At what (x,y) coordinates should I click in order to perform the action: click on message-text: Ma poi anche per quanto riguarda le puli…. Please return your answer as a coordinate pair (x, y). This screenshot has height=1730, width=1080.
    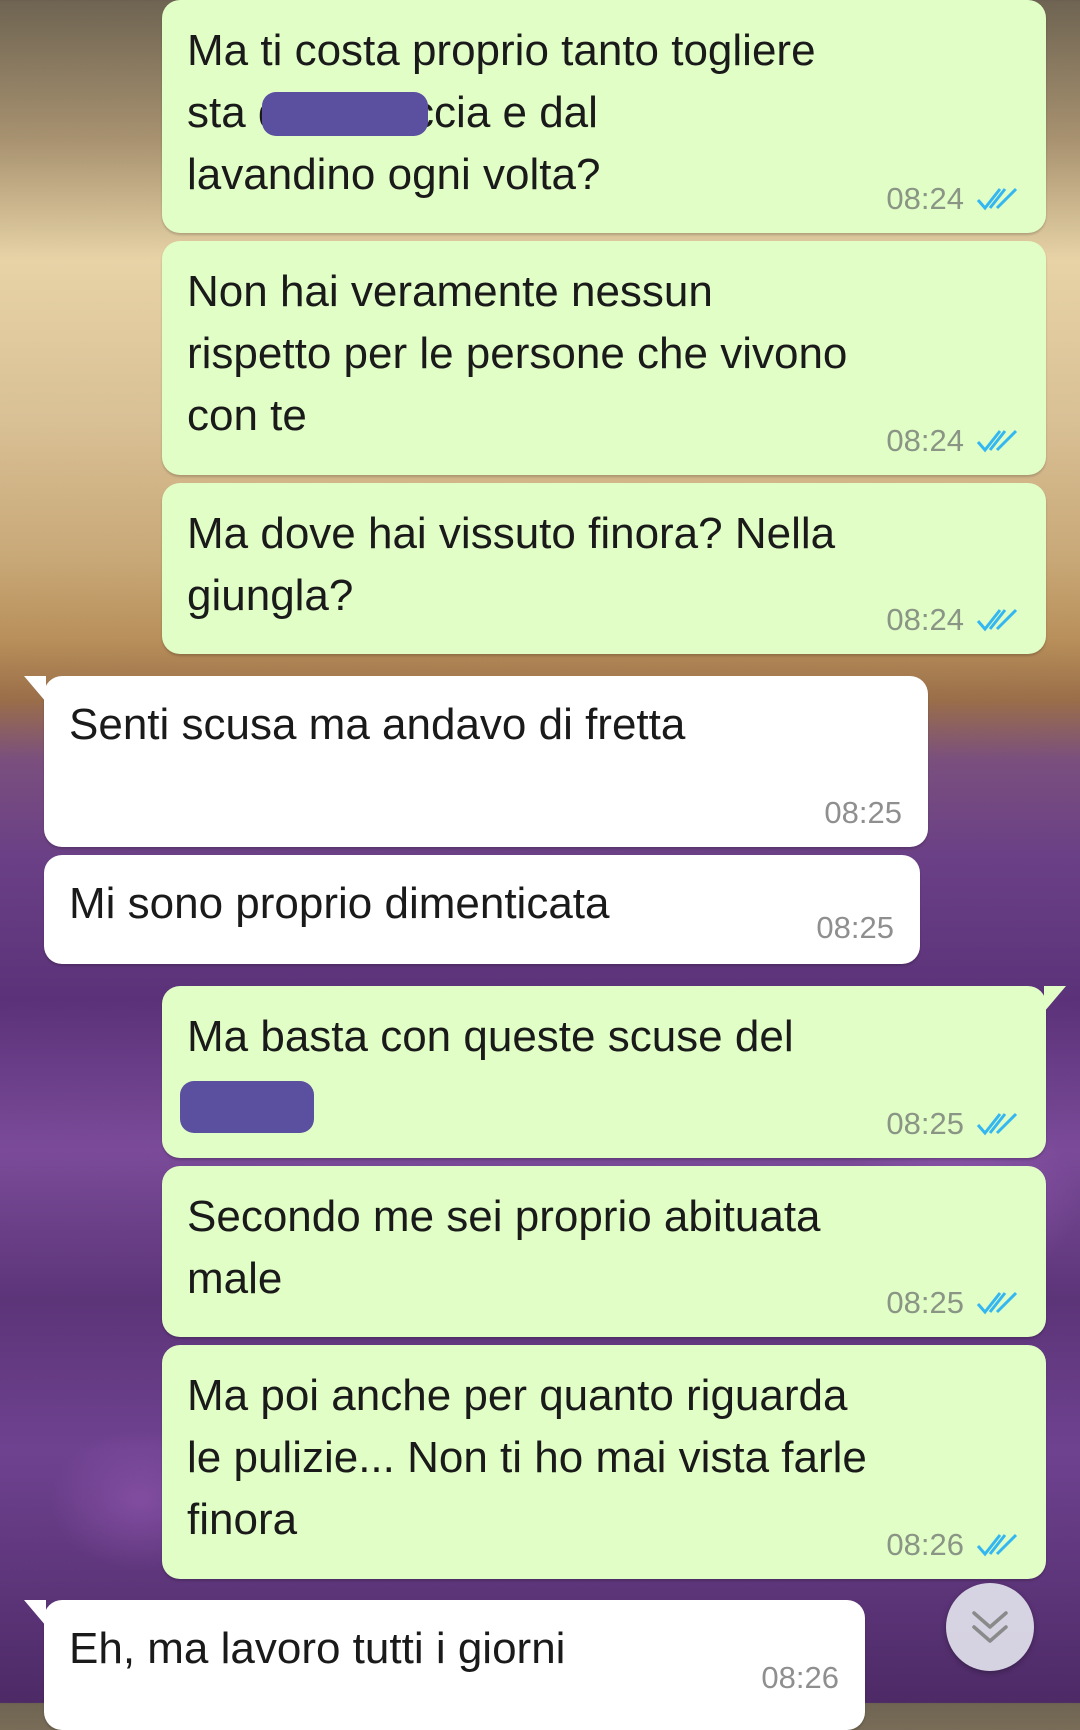
    Looking at the image, I should click on (527, 1457).